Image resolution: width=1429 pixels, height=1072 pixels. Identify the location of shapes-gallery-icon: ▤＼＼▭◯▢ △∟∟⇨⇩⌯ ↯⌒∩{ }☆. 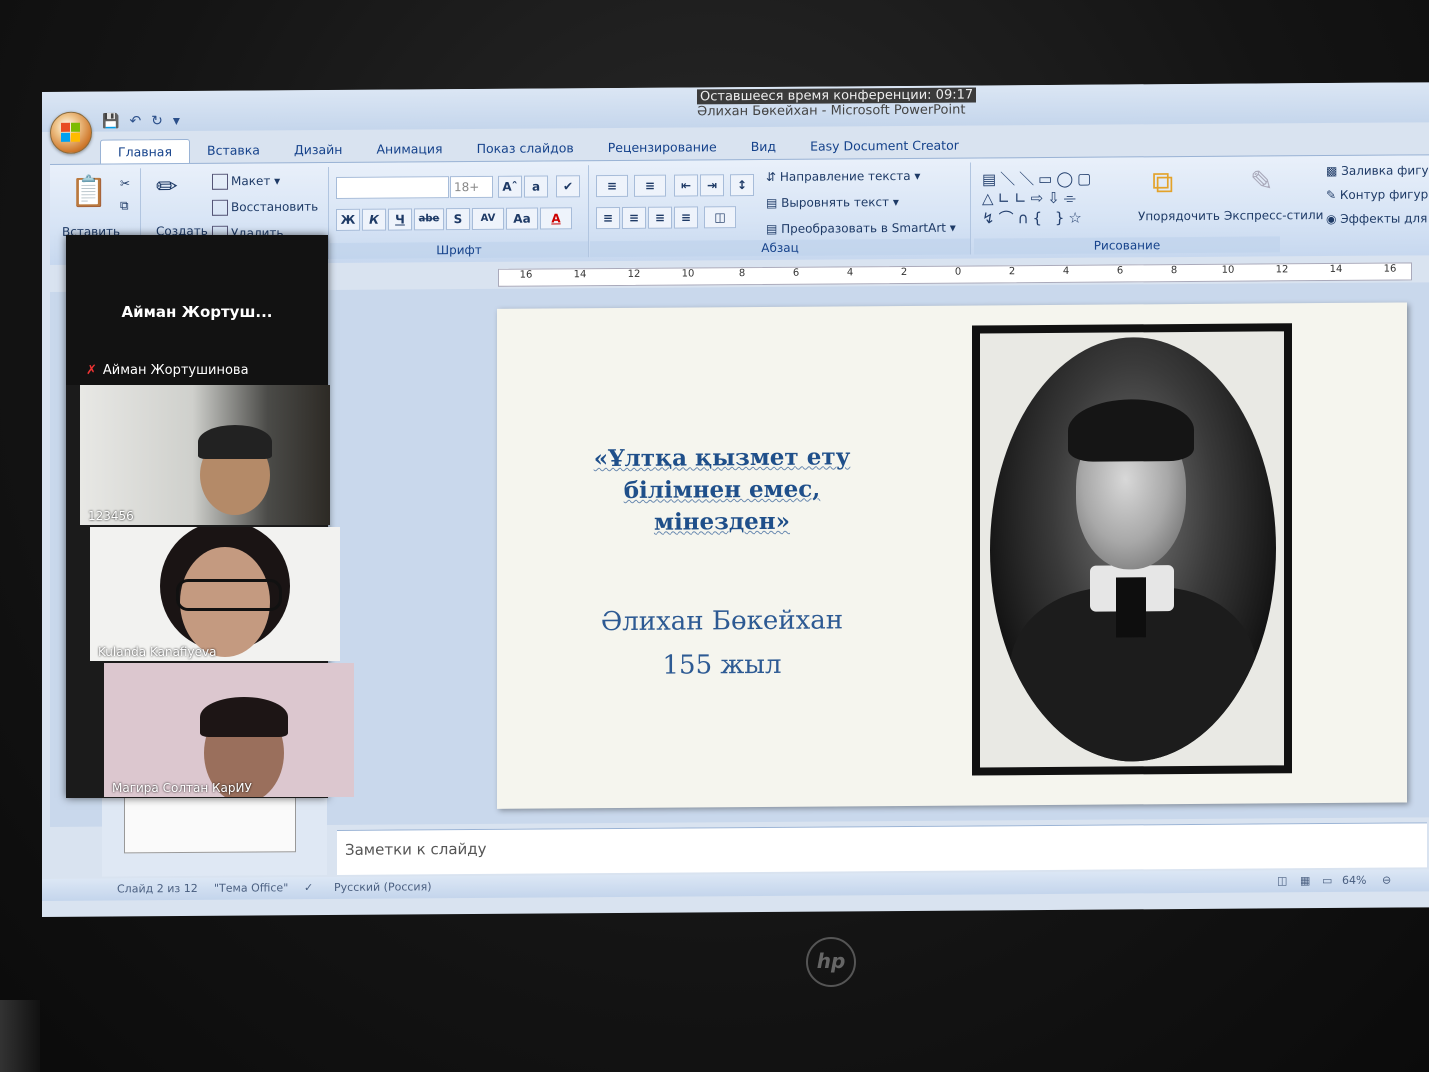
(1038, 198).